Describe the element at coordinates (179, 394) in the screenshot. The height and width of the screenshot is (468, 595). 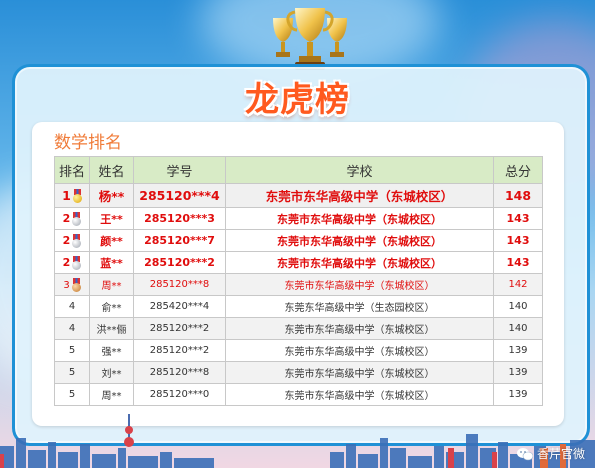
I see `student-id-cell: 285120***0` at that location.